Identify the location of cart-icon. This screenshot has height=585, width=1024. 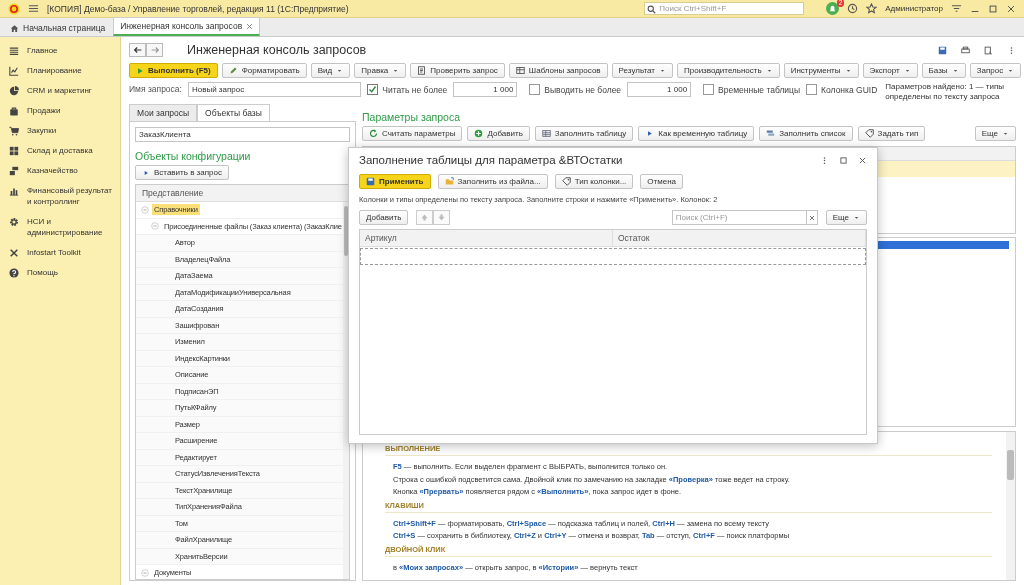
(14, 131).